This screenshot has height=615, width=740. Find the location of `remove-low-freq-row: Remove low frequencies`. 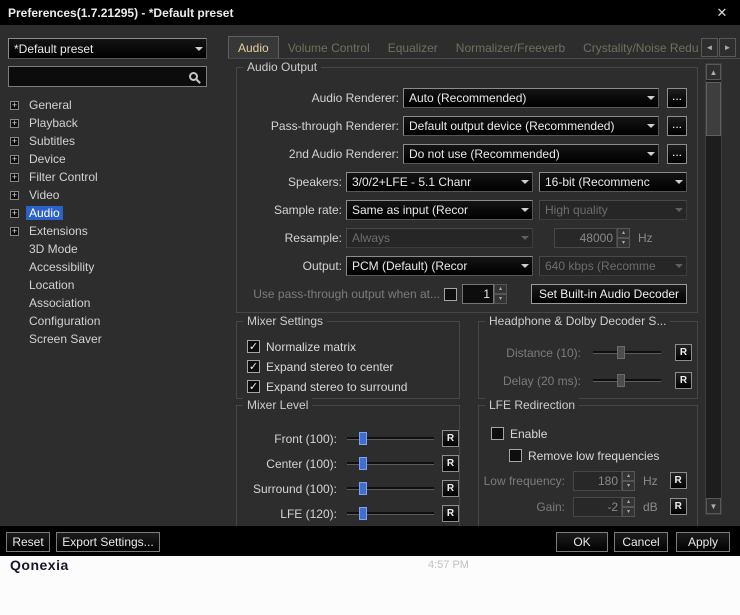

remove-low-freq-row: Remove low frequencies is located at coordinates (584, 455).